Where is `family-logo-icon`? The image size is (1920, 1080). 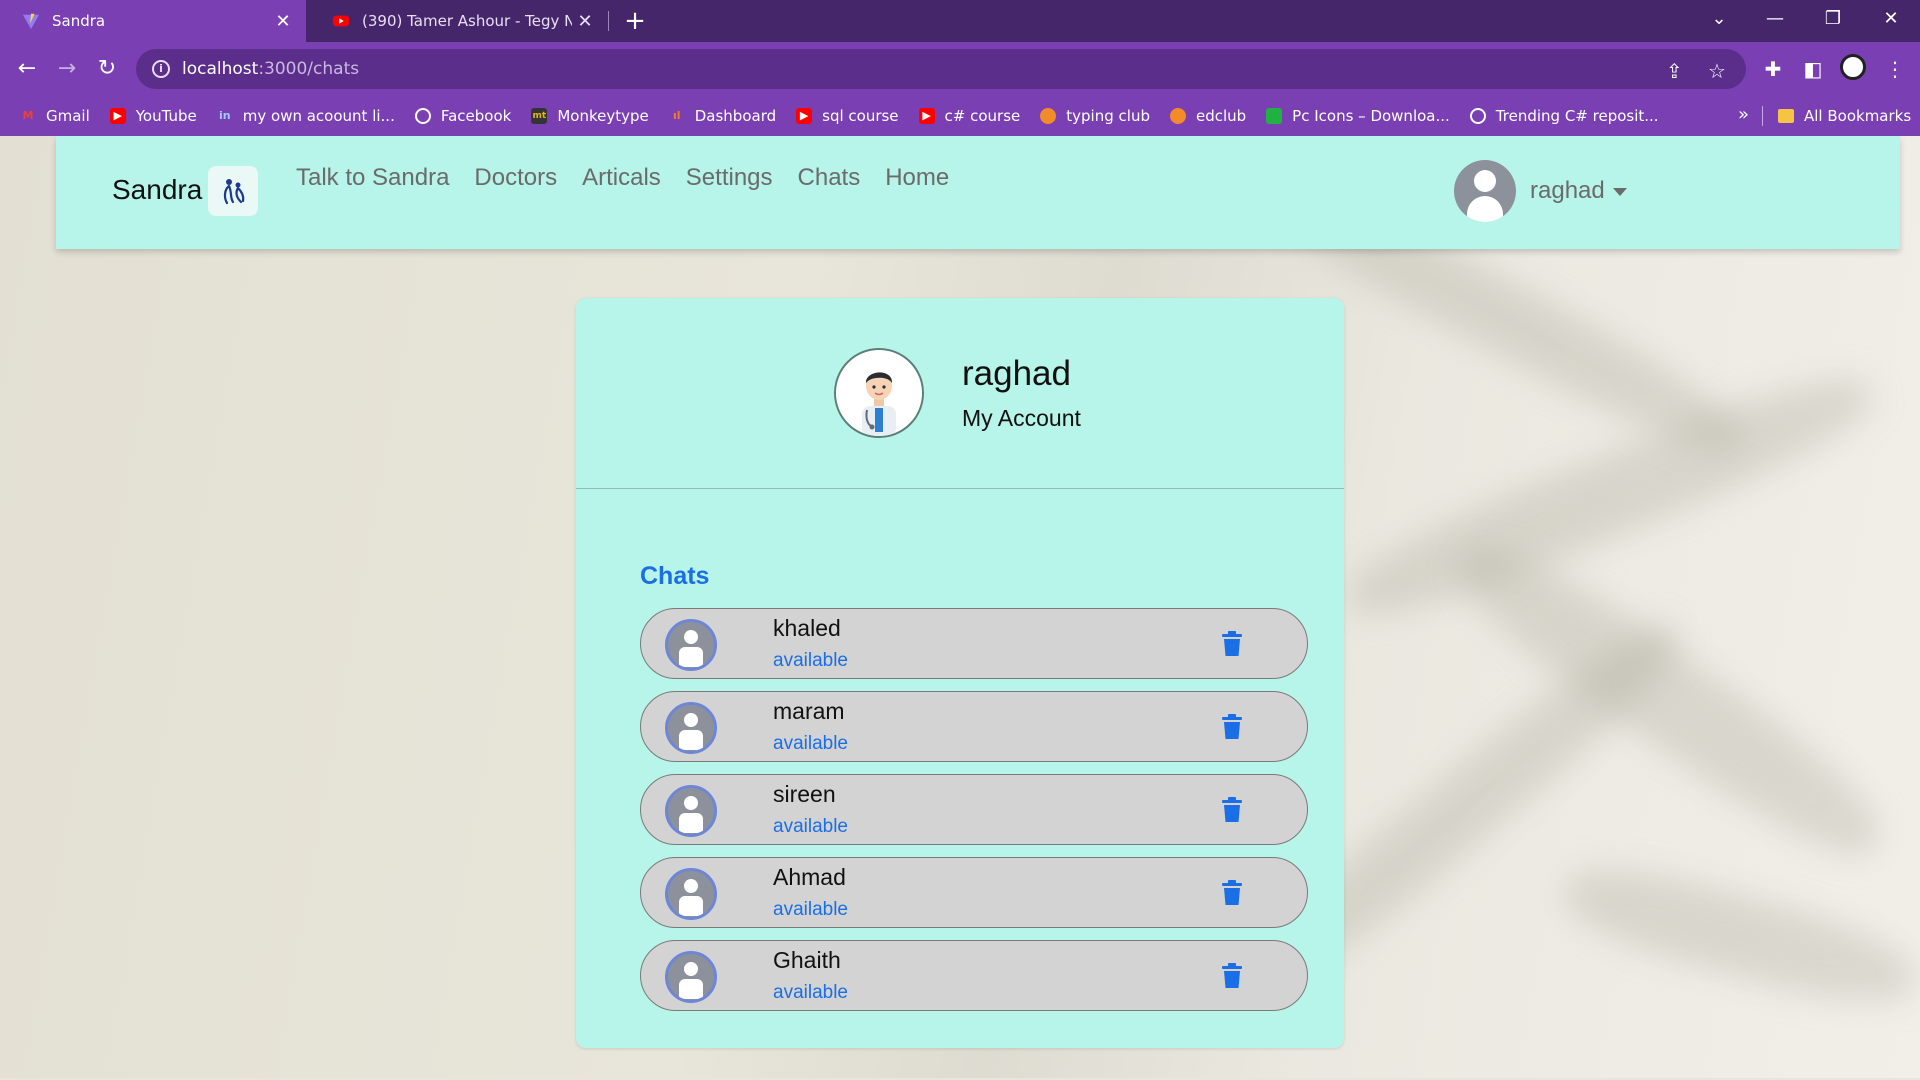 family-logo-icon is located at coordinates (234, 192).